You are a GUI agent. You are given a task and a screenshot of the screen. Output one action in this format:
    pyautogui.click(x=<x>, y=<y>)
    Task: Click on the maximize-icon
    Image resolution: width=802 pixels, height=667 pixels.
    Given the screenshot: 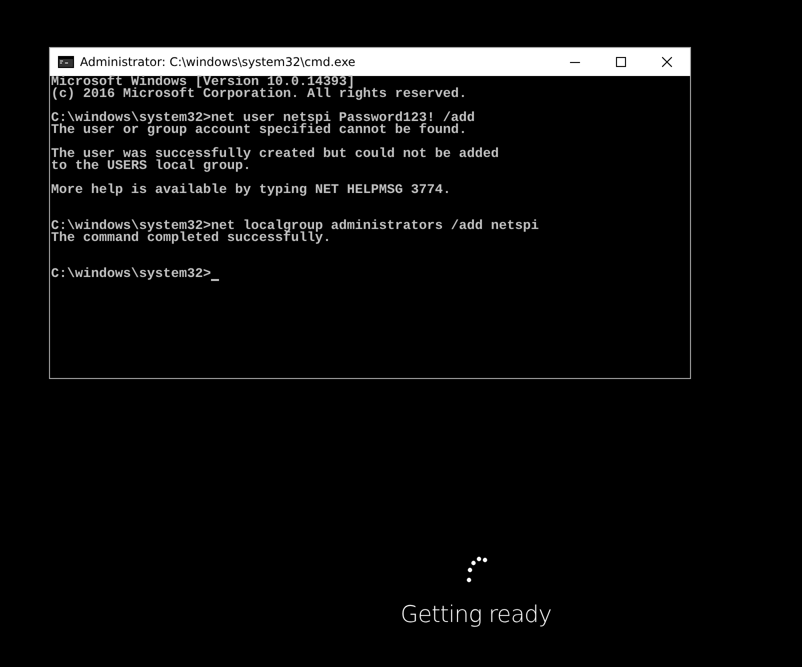 What is the action you would take?
    pyautogui.click(x=621, y=62)
    